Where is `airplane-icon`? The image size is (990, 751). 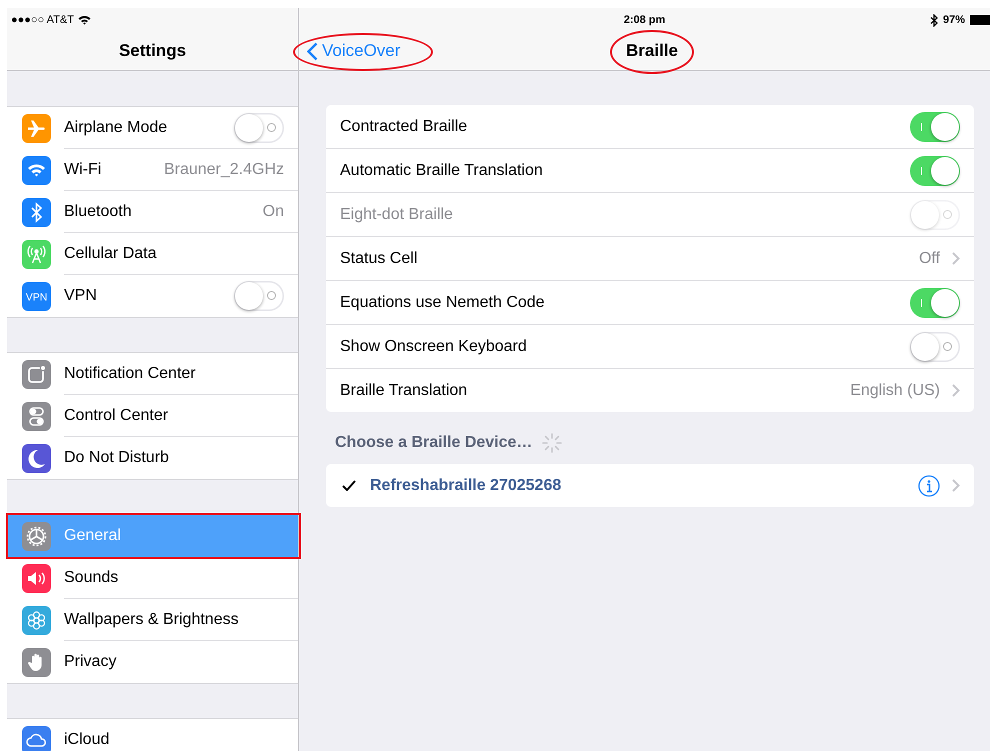 airplane-icon is located at coordinates (36, 128).